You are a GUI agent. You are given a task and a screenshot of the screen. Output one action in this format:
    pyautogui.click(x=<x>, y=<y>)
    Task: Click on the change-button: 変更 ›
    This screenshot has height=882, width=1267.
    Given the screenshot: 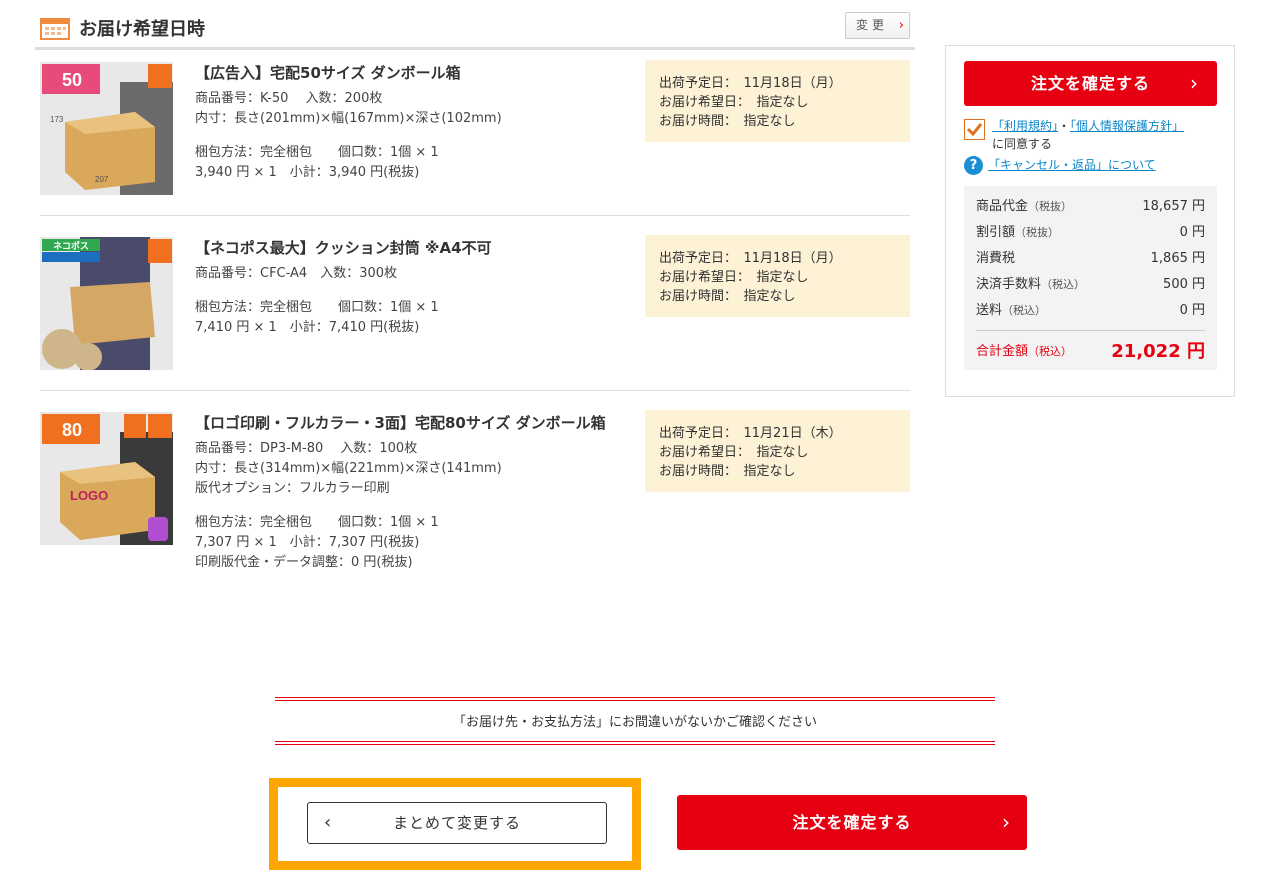 What is the action you would take?
    pyautogui.click(x=877, y=25)
    